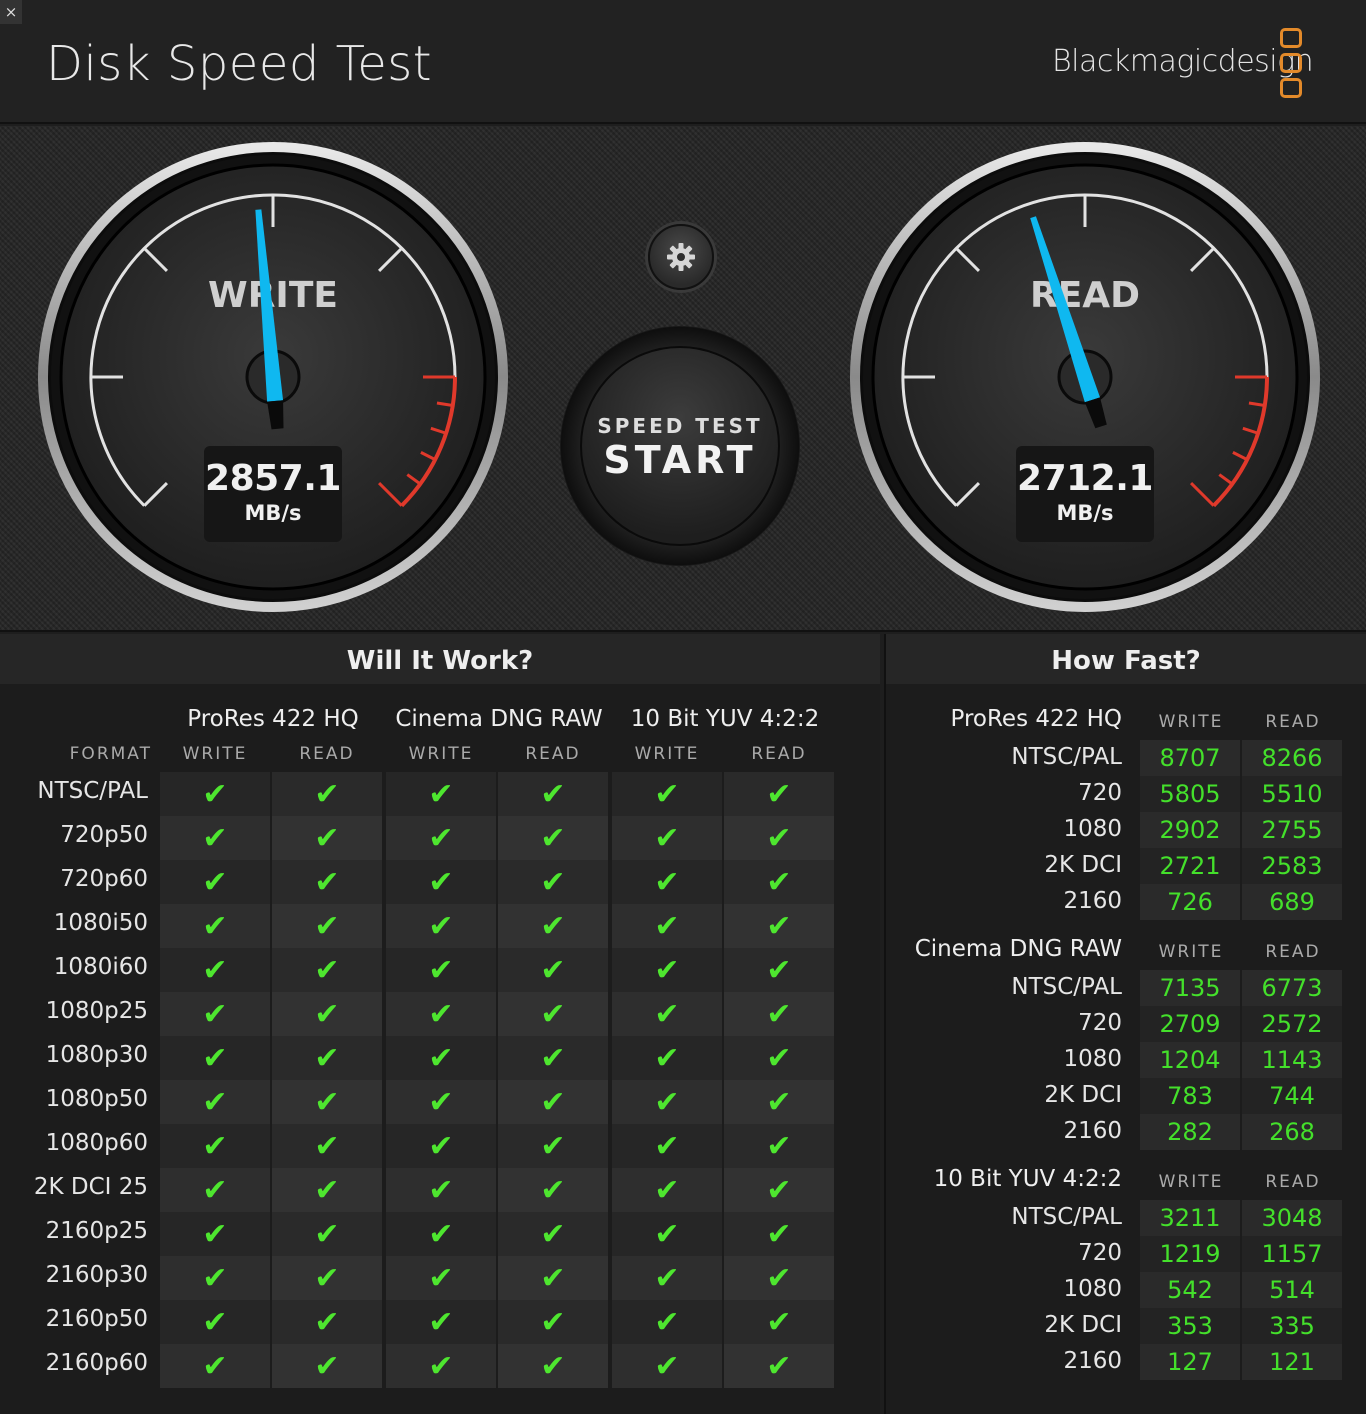  Describe the element at coordinates (327, 754) in the screenshot. I see `read-column-label: READ` at that location.